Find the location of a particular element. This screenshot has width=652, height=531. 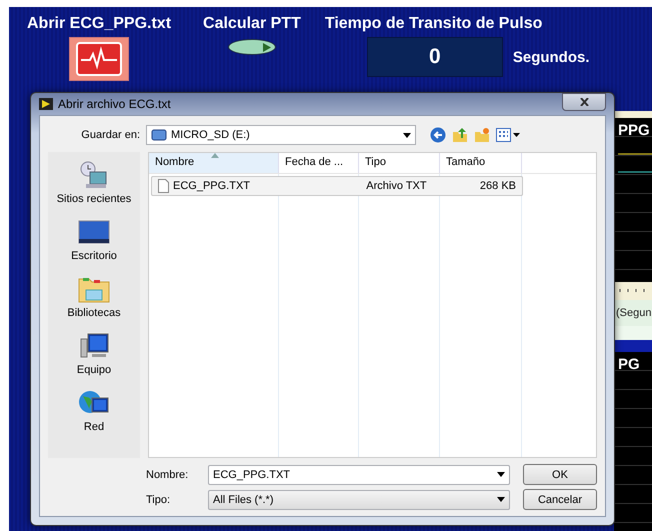

axis-label: (Segun is located at coordinates (634, 313).